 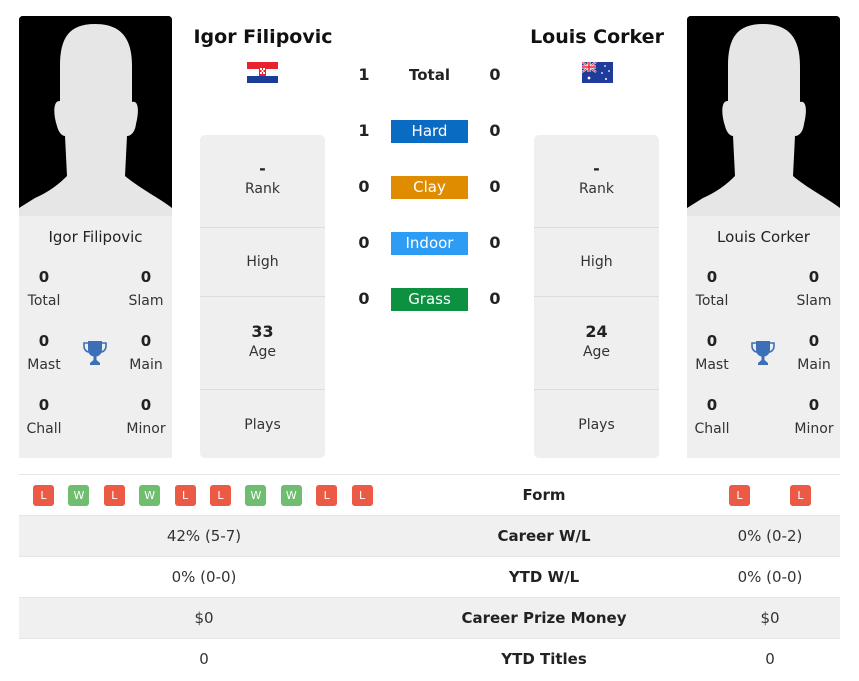 I want to click on player1-value: 42% (5-7), so click(x=204, y=536).